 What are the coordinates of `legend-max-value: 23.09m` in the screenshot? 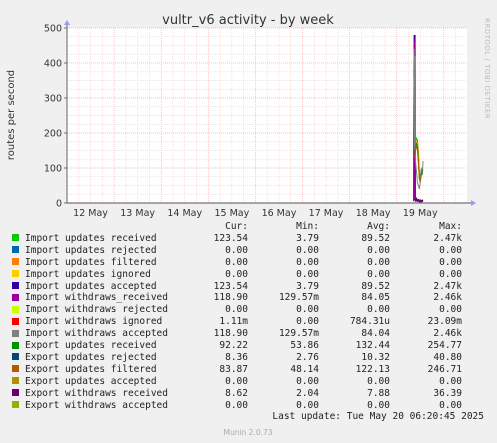 It's located at (444, 322).